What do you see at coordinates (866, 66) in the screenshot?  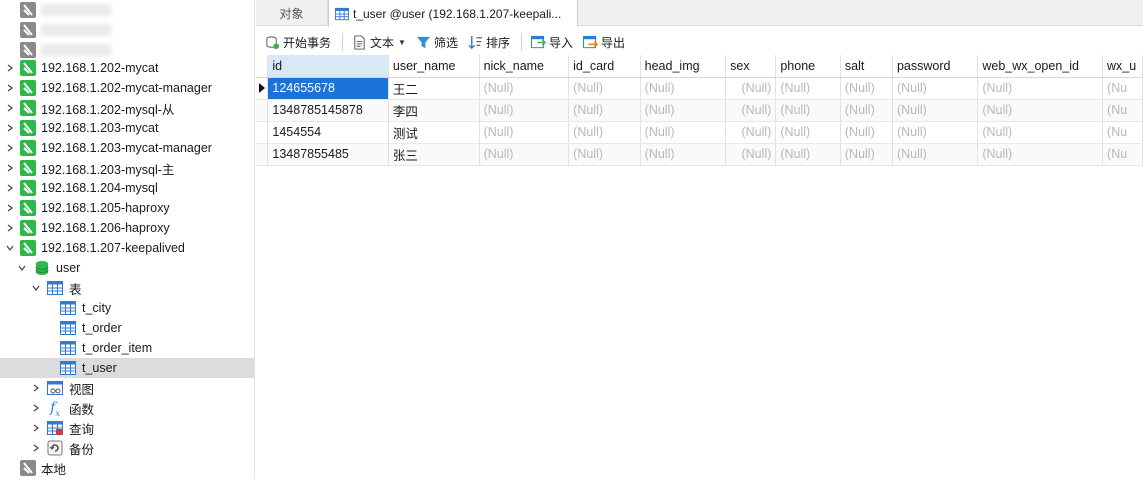 I see `column-header: salt` at bounding box center [866, 66].